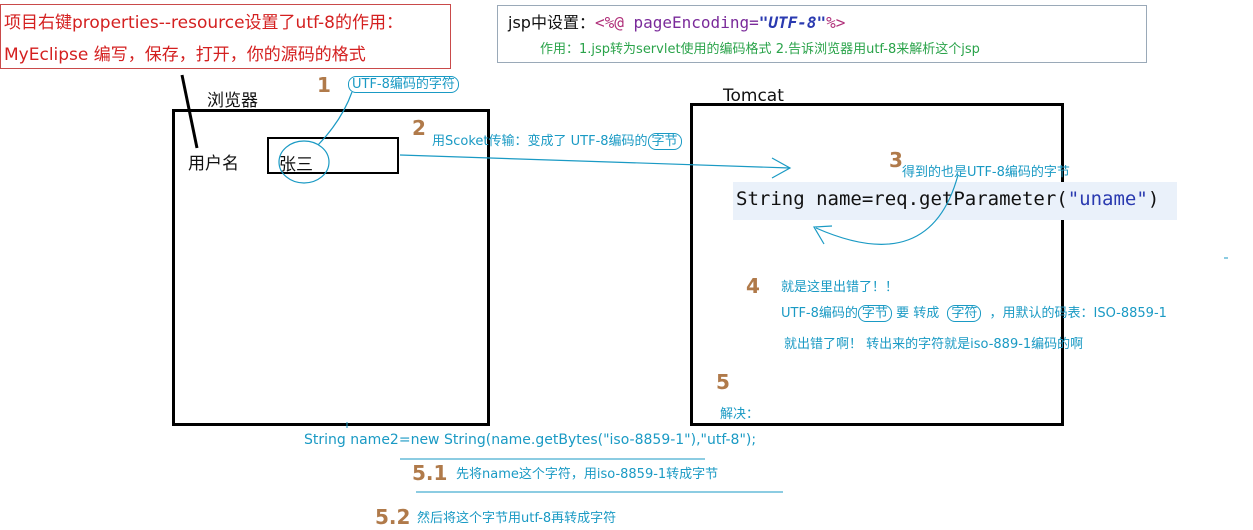 This screenshot has width=1253, height=530. I want to click on step1-pill: UTF-8编码的字符, so click(403, 84).